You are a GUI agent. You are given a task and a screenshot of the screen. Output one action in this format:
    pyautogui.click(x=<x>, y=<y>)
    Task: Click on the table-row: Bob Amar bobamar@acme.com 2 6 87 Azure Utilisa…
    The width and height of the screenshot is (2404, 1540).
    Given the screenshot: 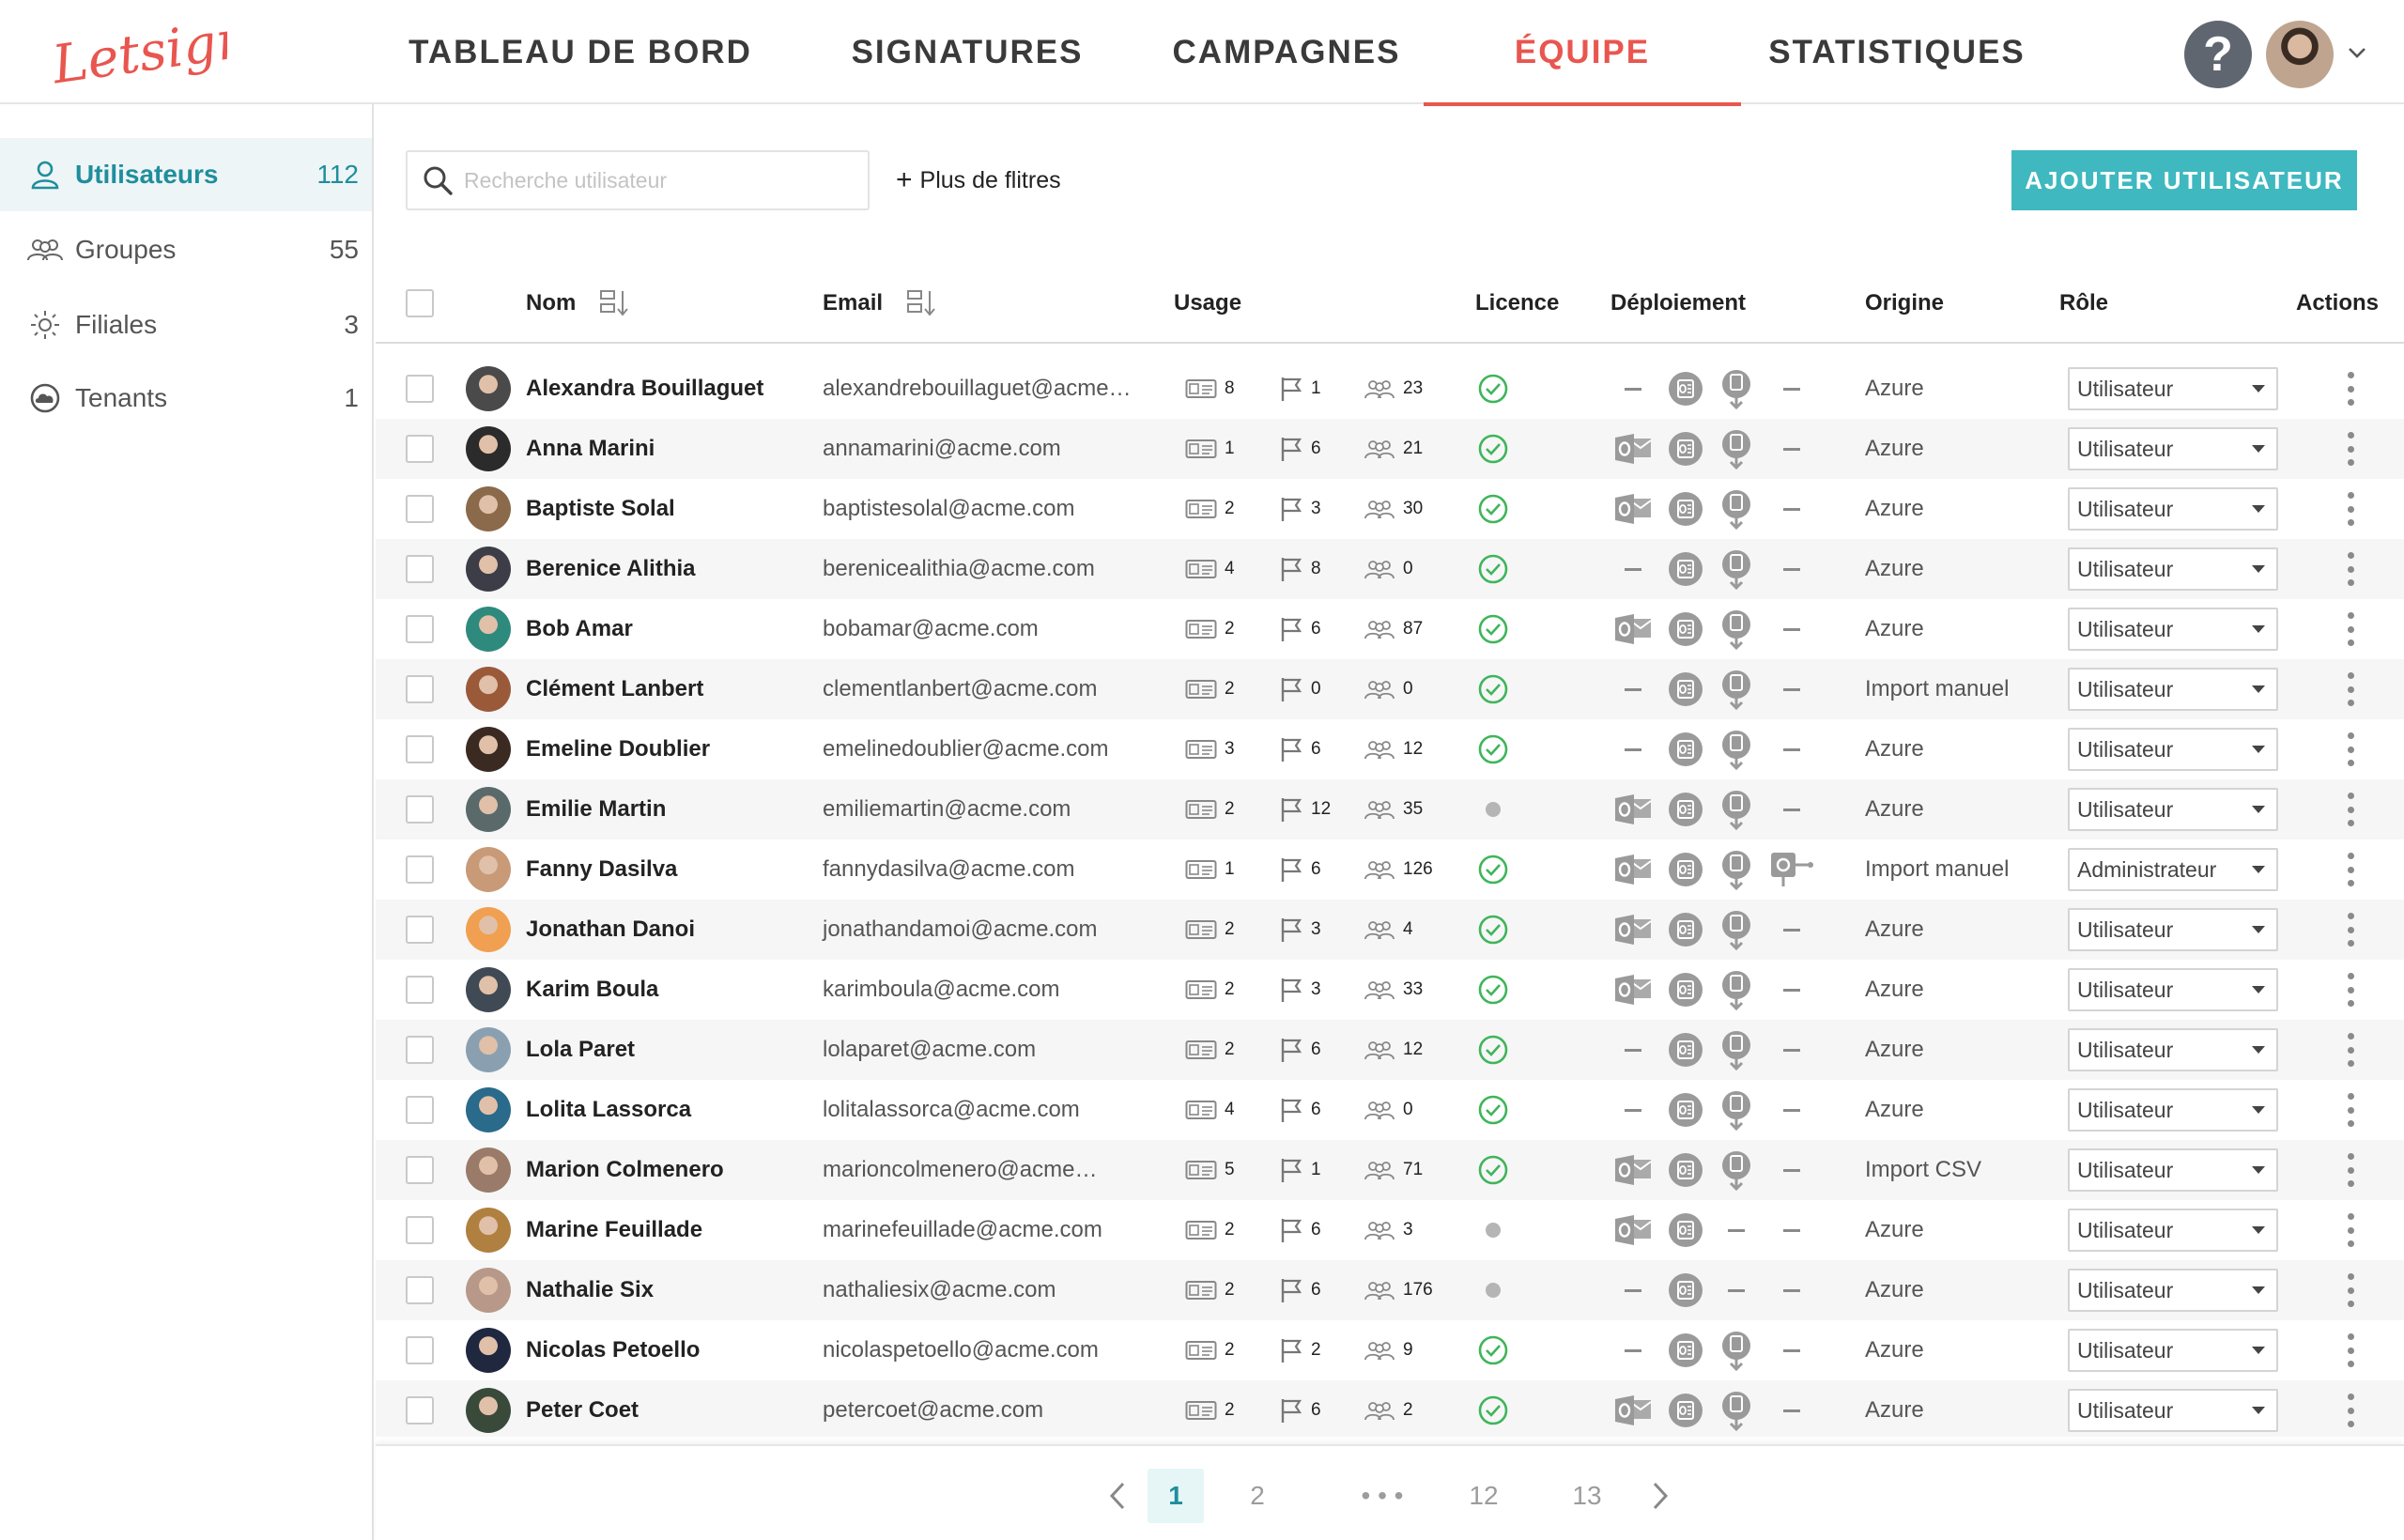 What is the action you would take?
    pyautogui.click(x=1390, y=629)
    